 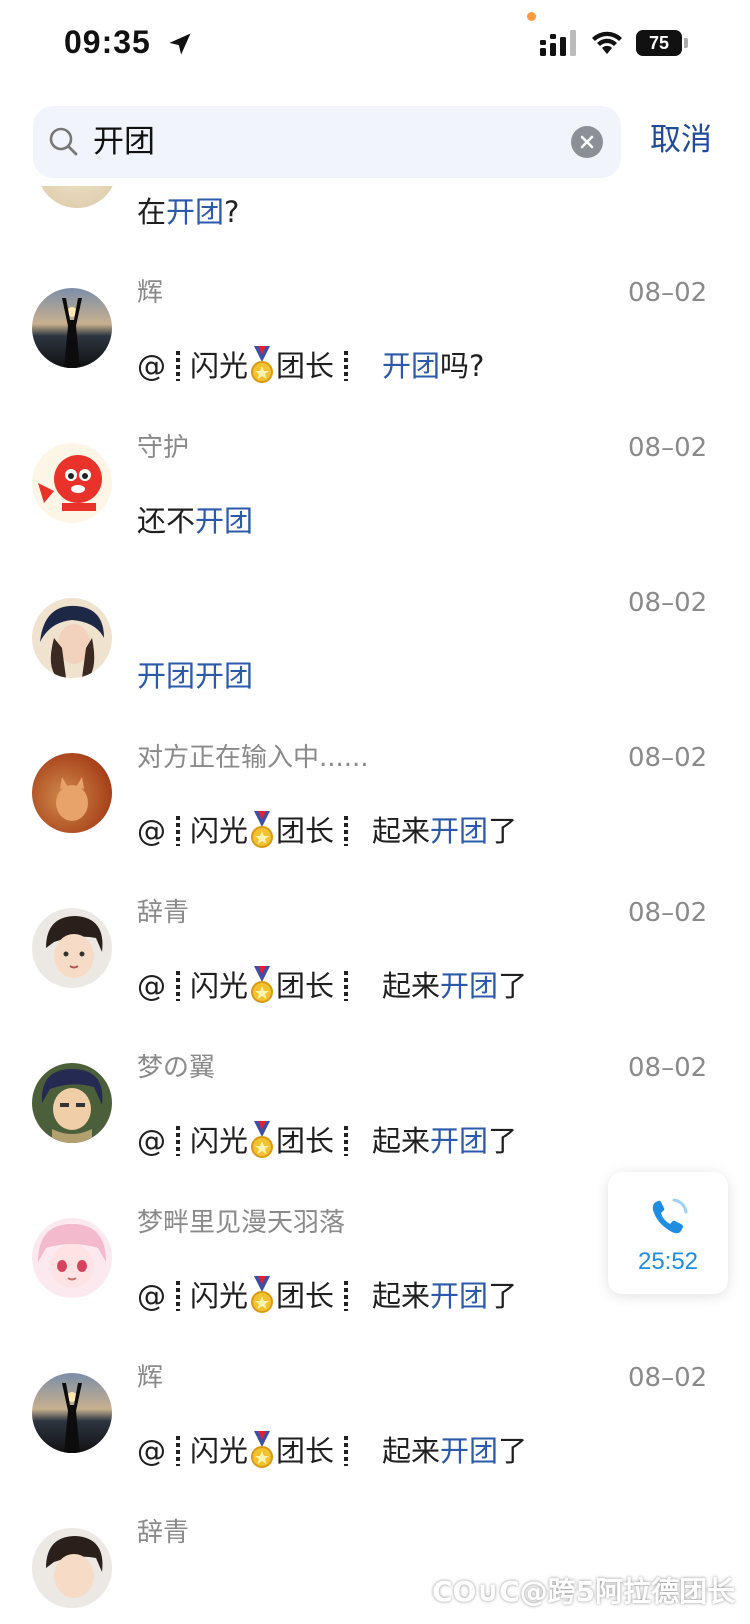 I want to click on list-item: 辉 08–02 @ 闪光 团长 起来开团了, so click(x=375, y=1439).